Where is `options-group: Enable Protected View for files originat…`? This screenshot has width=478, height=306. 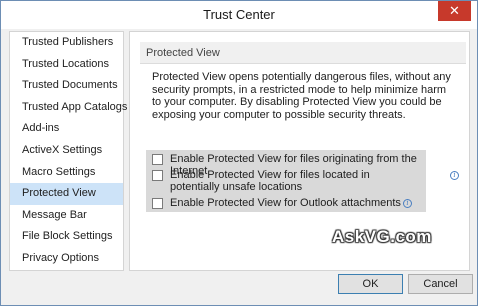 options-group: Enable Protected View for files originat… is located at coordinates (286, 181).